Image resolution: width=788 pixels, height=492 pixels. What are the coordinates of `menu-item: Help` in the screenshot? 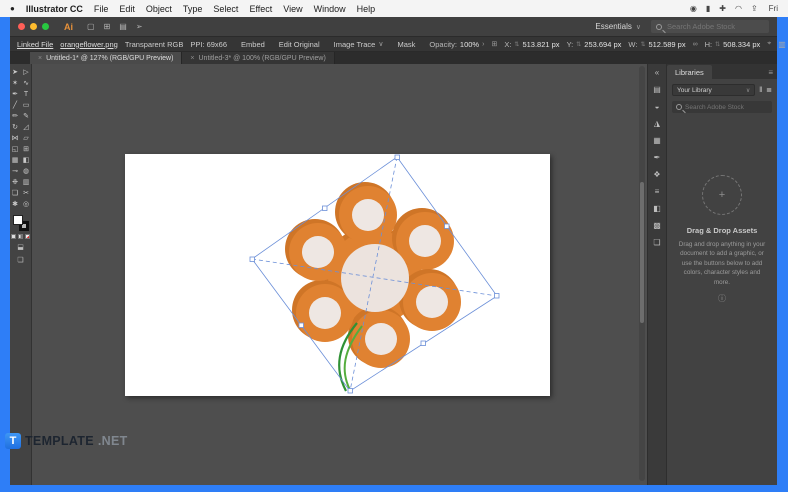 It's located at (366, 9).